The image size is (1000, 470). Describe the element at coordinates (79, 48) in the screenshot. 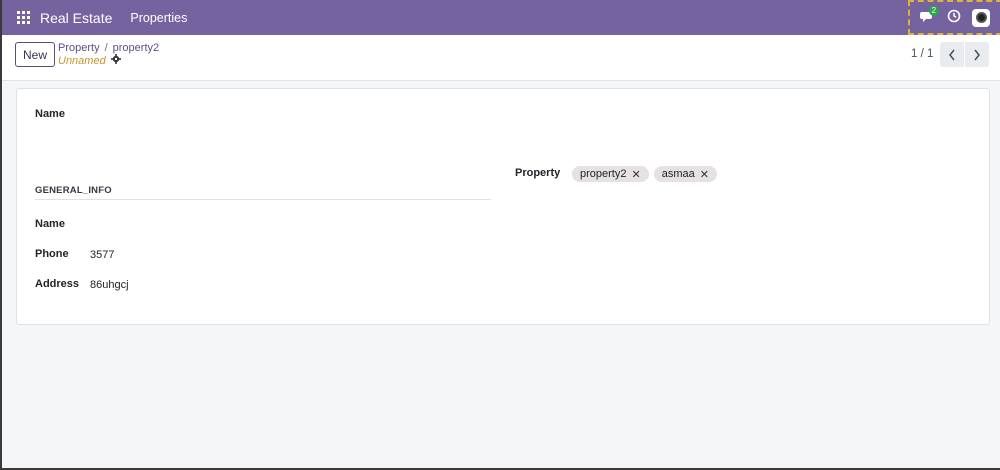

I see `breadcrumb-property: Property` at that location.